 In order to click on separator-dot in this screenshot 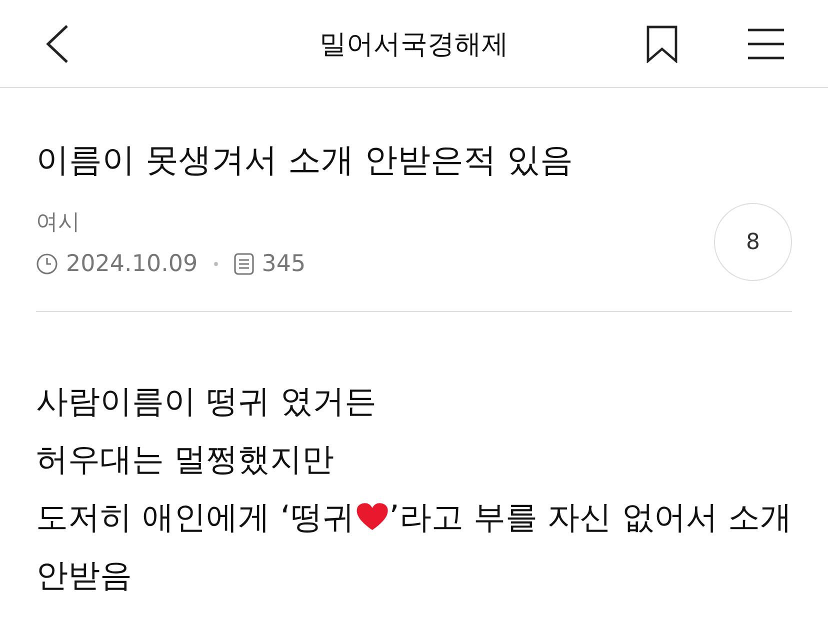, I will do `click(216, 264)`.